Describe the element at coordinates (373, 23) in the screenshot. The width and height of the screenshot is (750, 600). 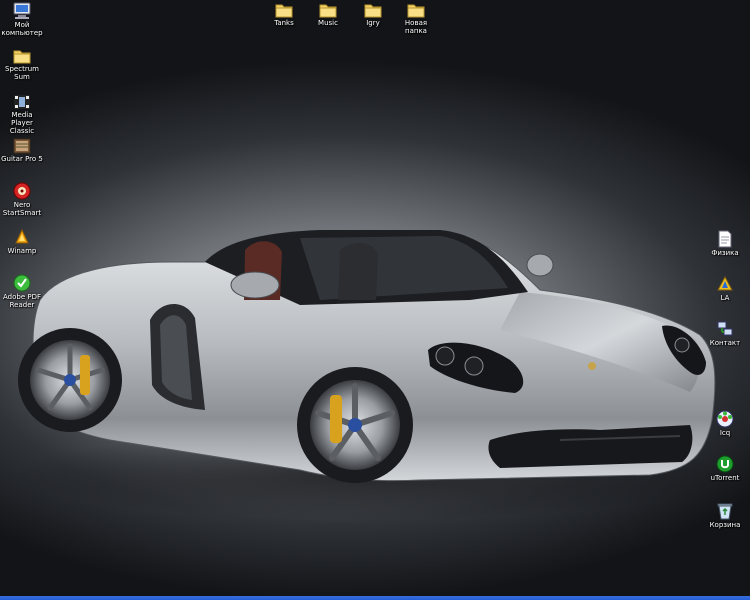
I see `icon-label: Igry` at that location.